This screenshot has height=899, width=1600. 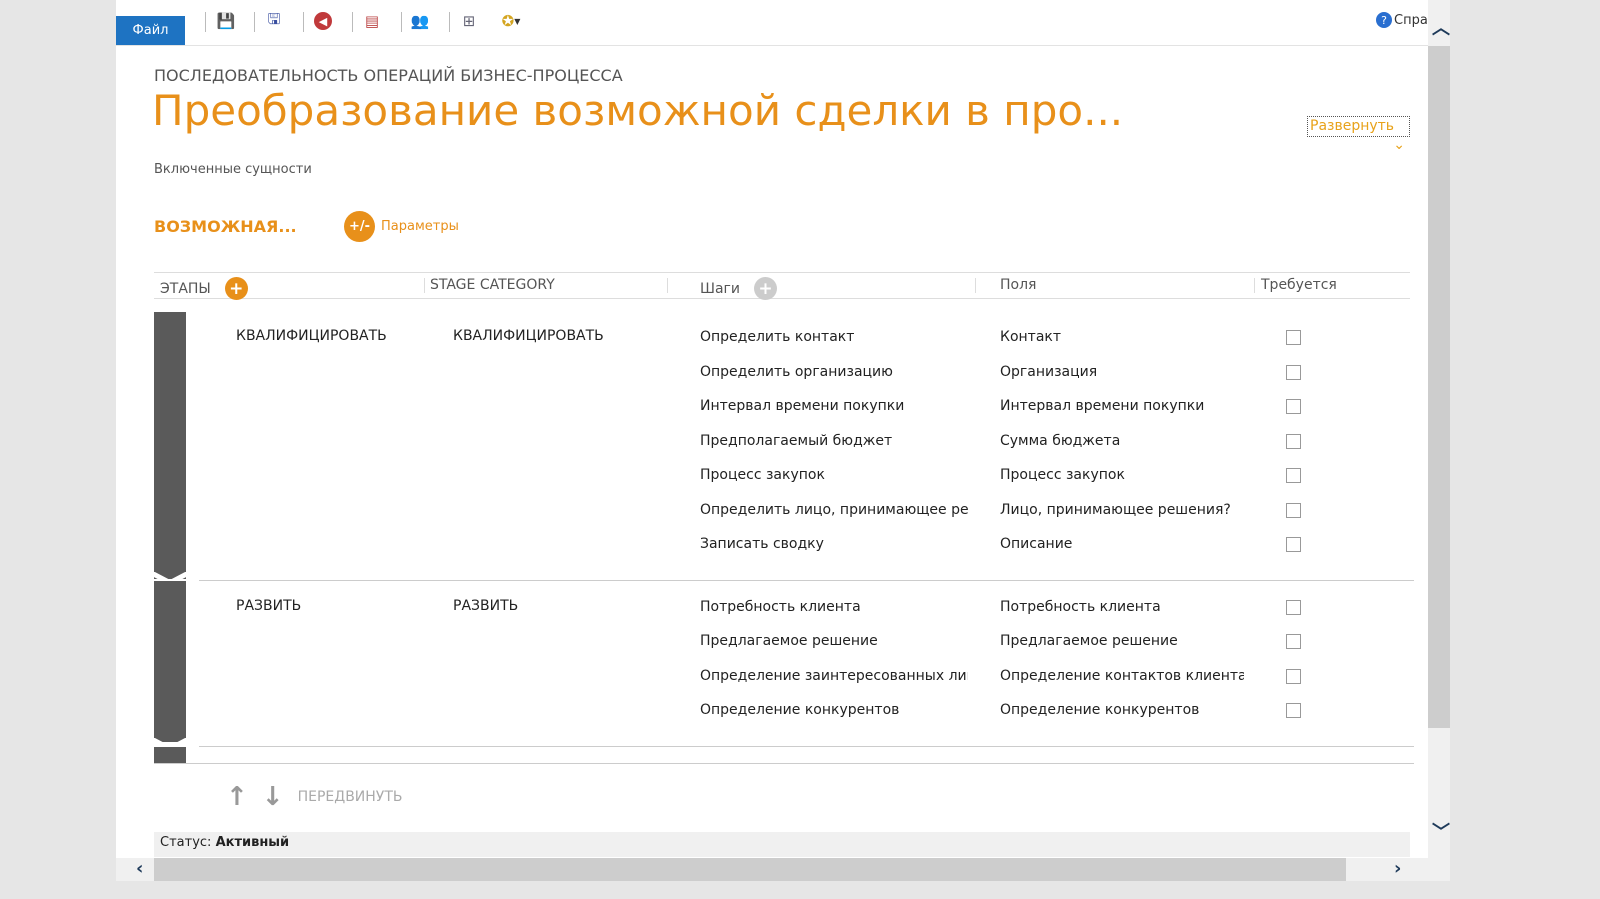 What do you see at coordinates (1122, 544) in the screenshot?
I see `field-name: Описание` at bounding box center [1122, 544].